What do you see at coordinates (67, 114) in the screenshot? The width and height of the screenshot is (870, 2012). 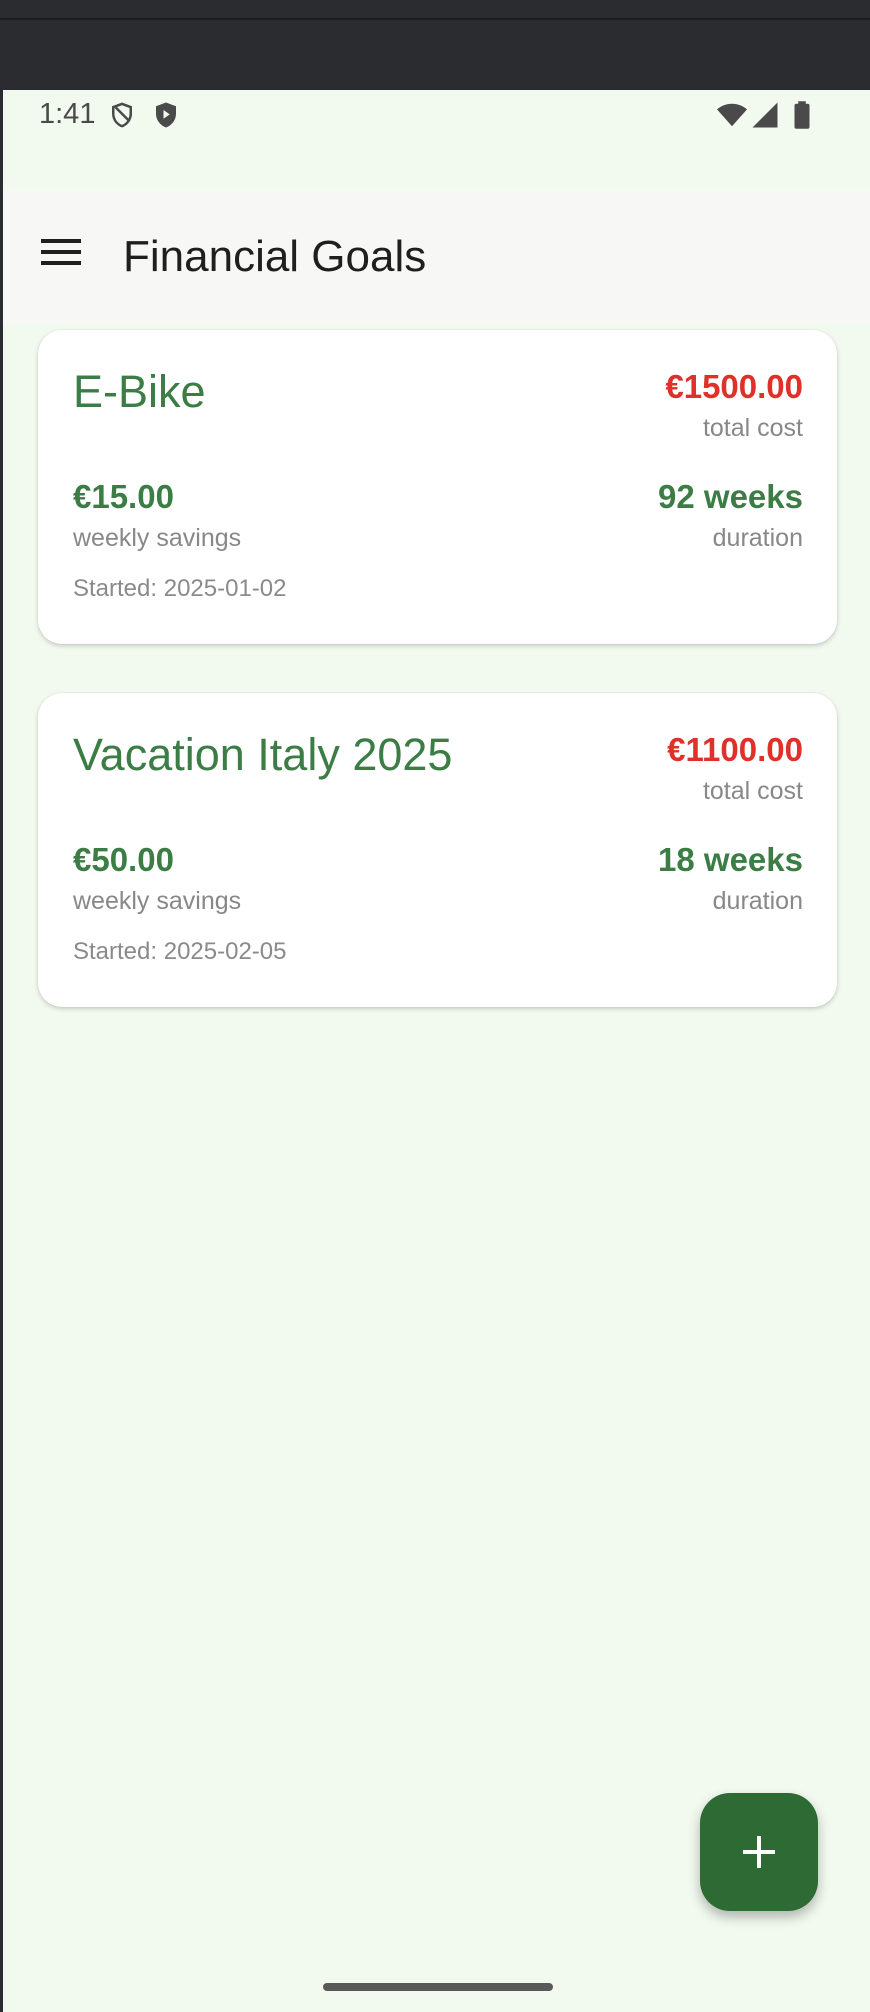 I see `status-time: 1:41` at bounding box center [67, 114].